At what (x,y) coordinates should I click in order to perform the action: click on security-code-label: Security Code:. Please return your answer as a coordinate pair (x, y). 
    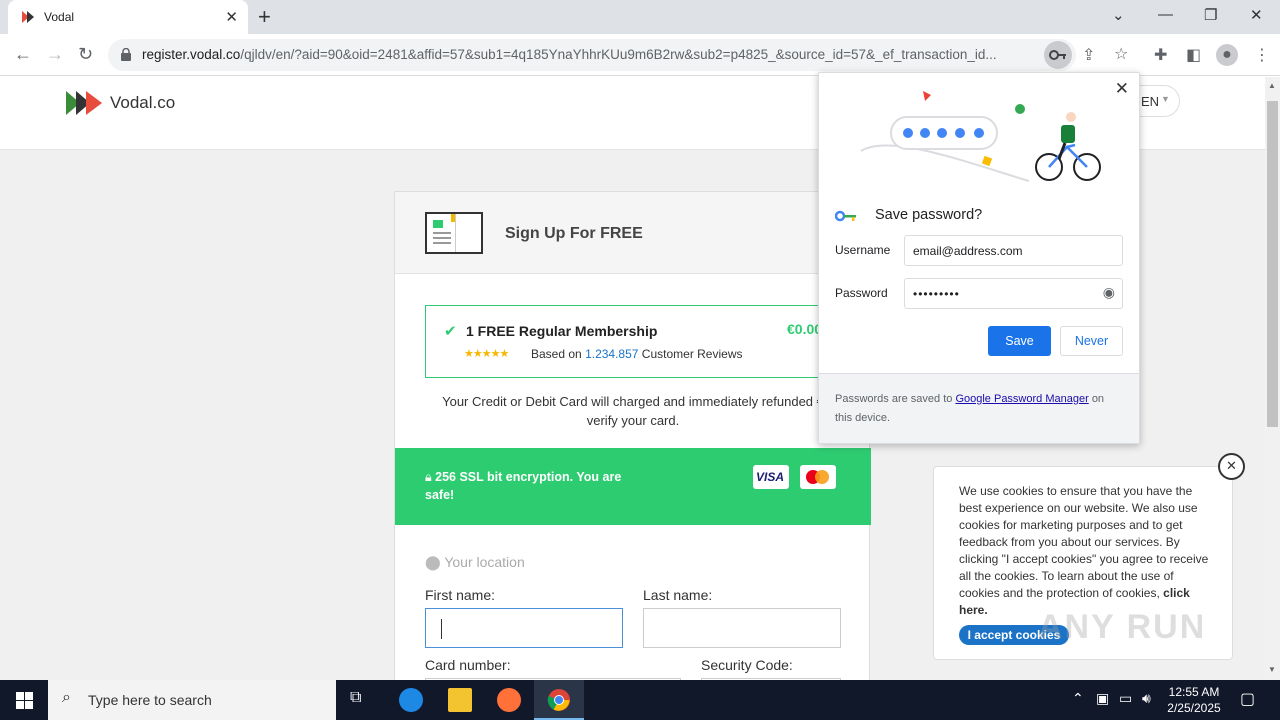
    Looking at the image, I should click on (747, 665).